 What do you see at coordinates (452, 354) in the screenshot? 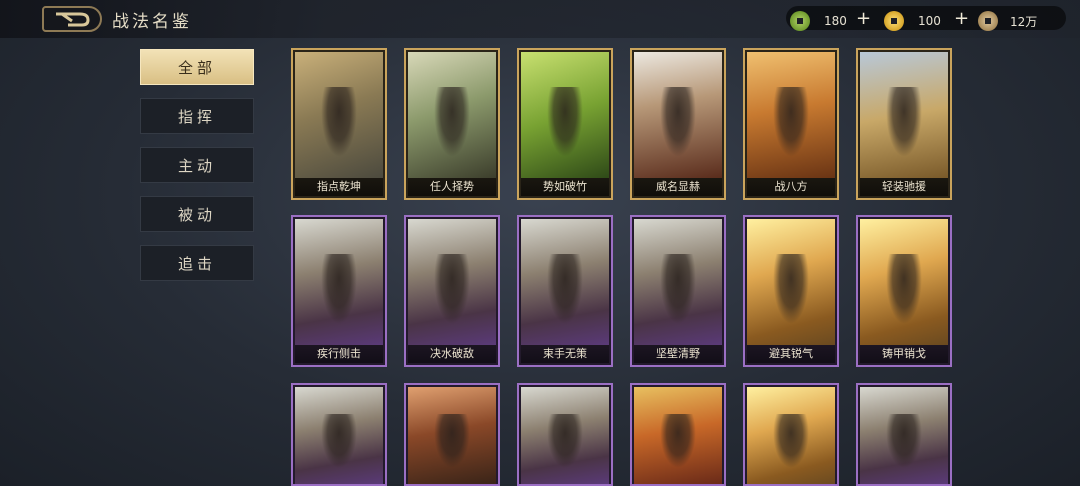
I see `card-name: 决水破敌` at bounding box center [452, 354].